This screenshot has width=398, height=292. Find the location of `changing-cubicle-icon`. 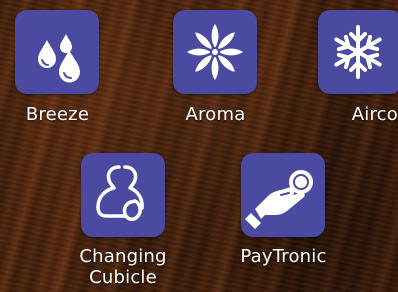

changing-cubicle-icon is located at coordinates (120, 193).